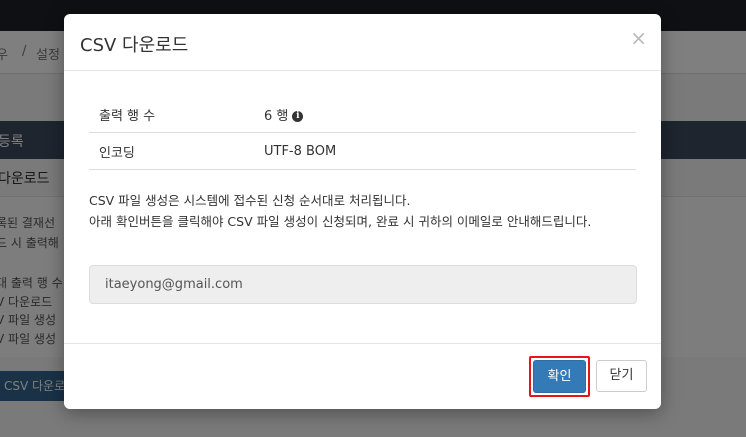  What do you see at coordinates (559, 376) in the screenshot?
I see `confirm-button: 확인` at bounding box center [559, 376].